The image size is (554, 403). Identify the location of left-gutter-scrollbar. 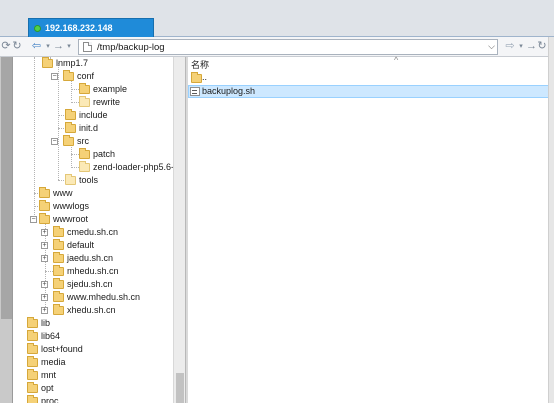
(6, 230).